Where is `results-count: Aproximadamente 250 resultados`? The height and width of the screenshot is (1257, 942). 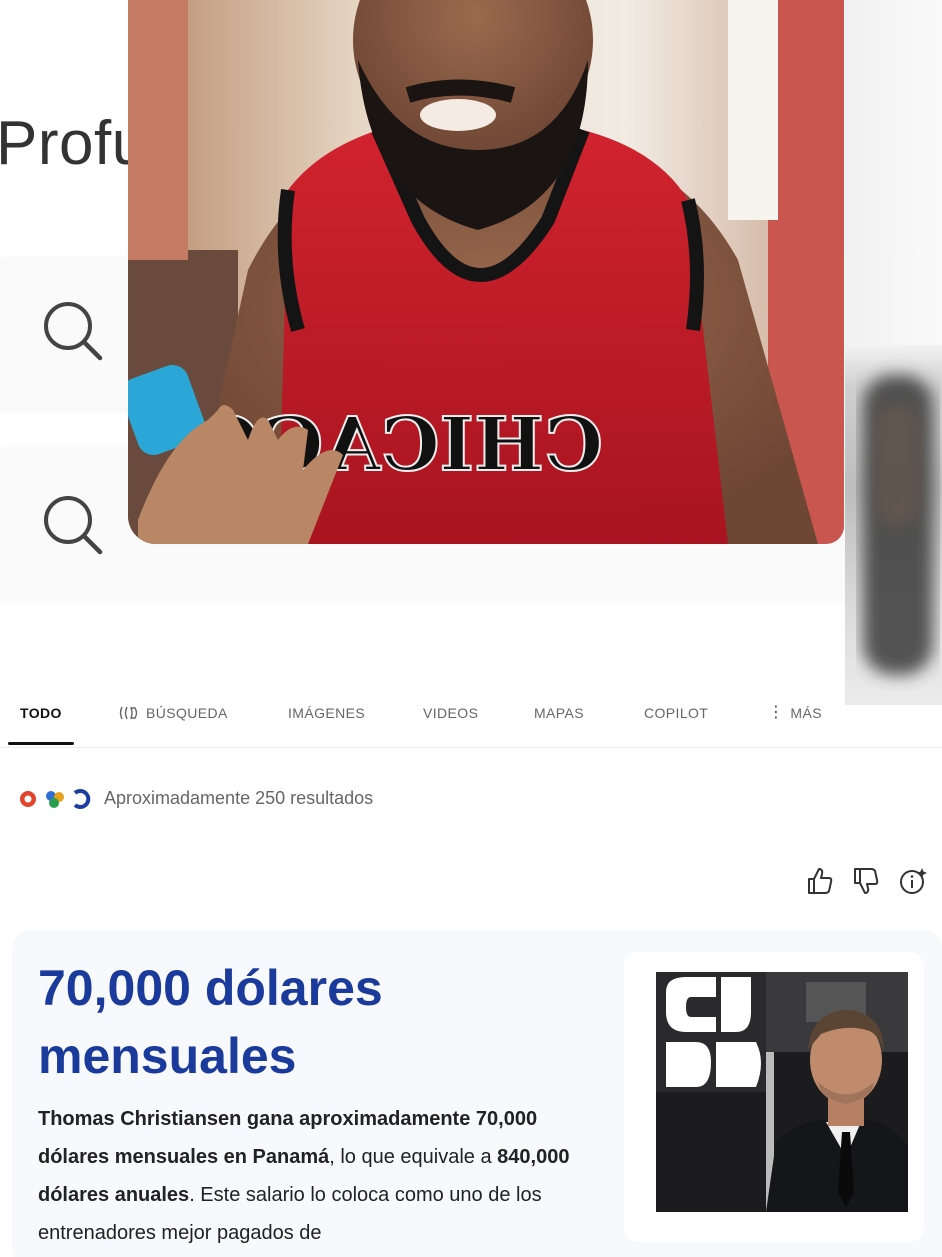
results-count: Aproximadamente 250 resultados is located at coordinates (239, 798).